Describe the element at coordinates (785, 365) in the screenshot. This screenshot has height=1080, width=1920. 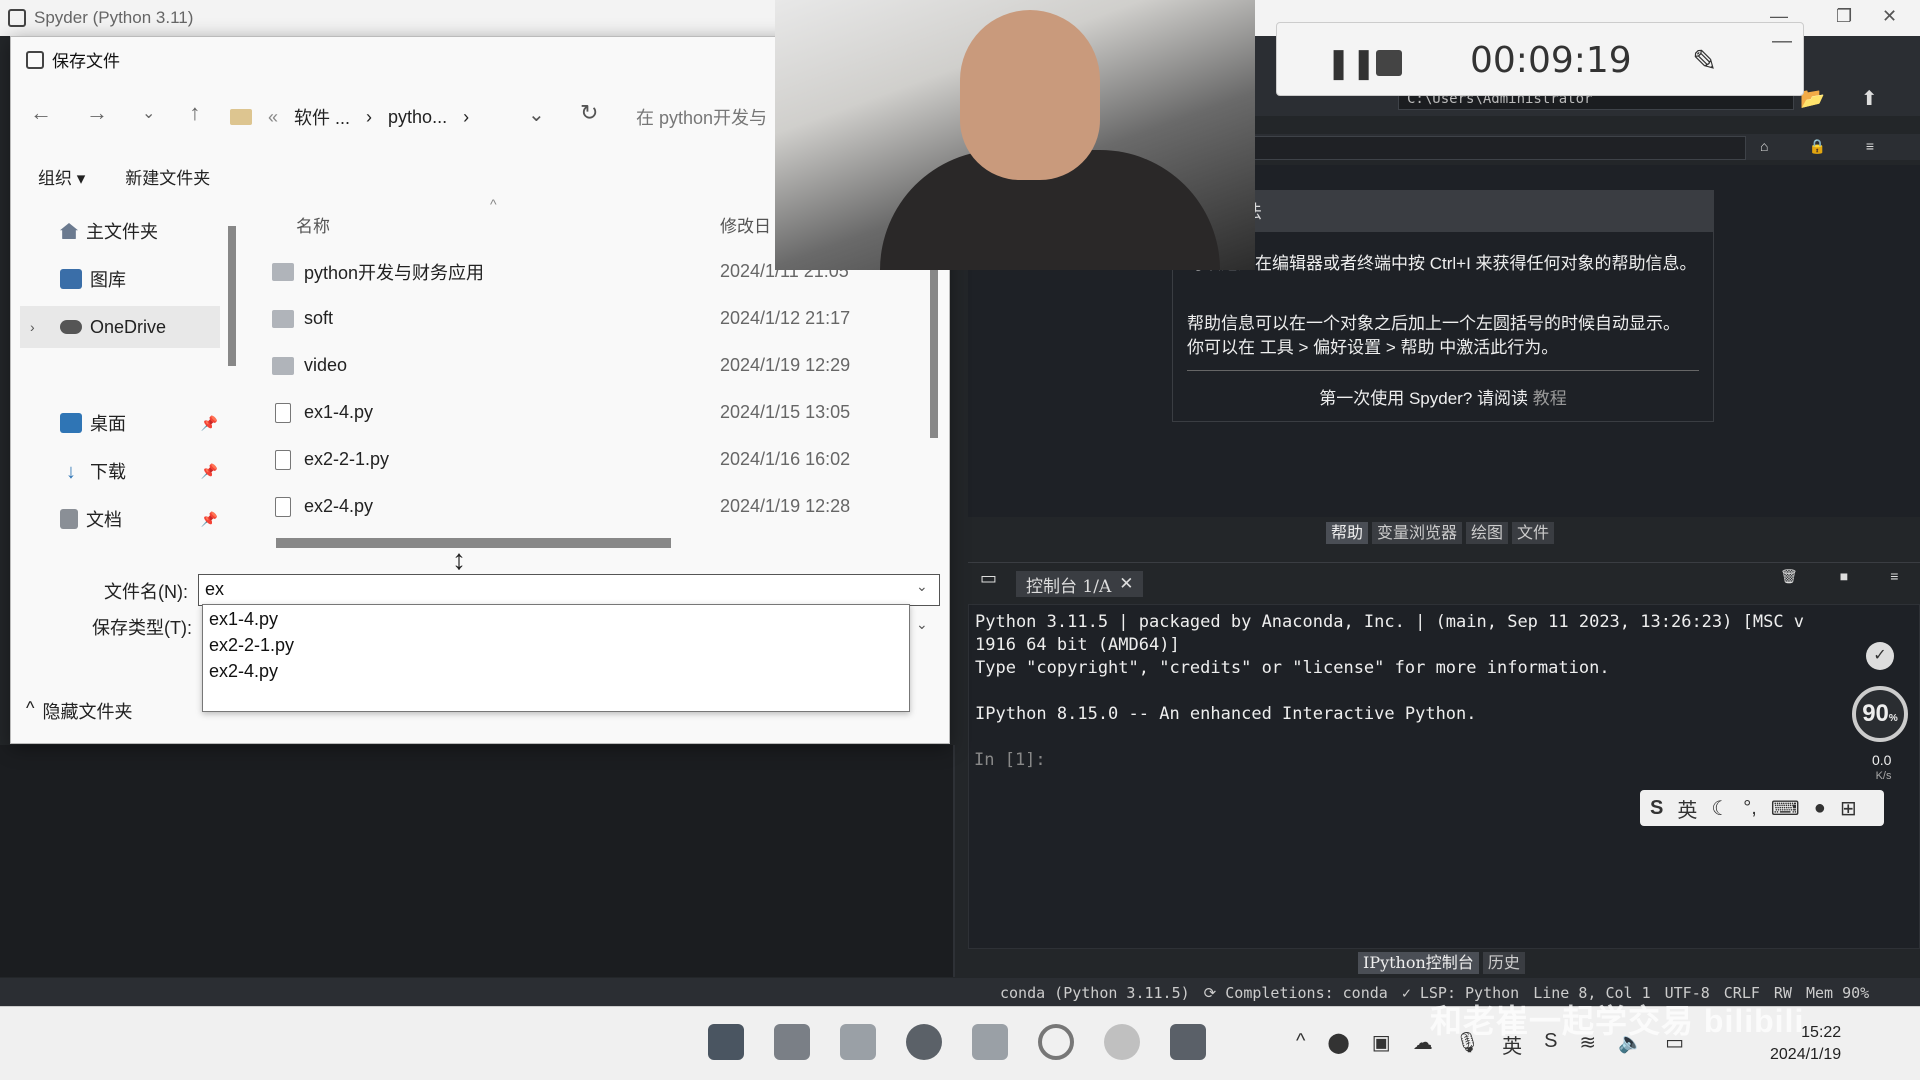
I see `file-date: 2024/1/19 12:29` at that location.